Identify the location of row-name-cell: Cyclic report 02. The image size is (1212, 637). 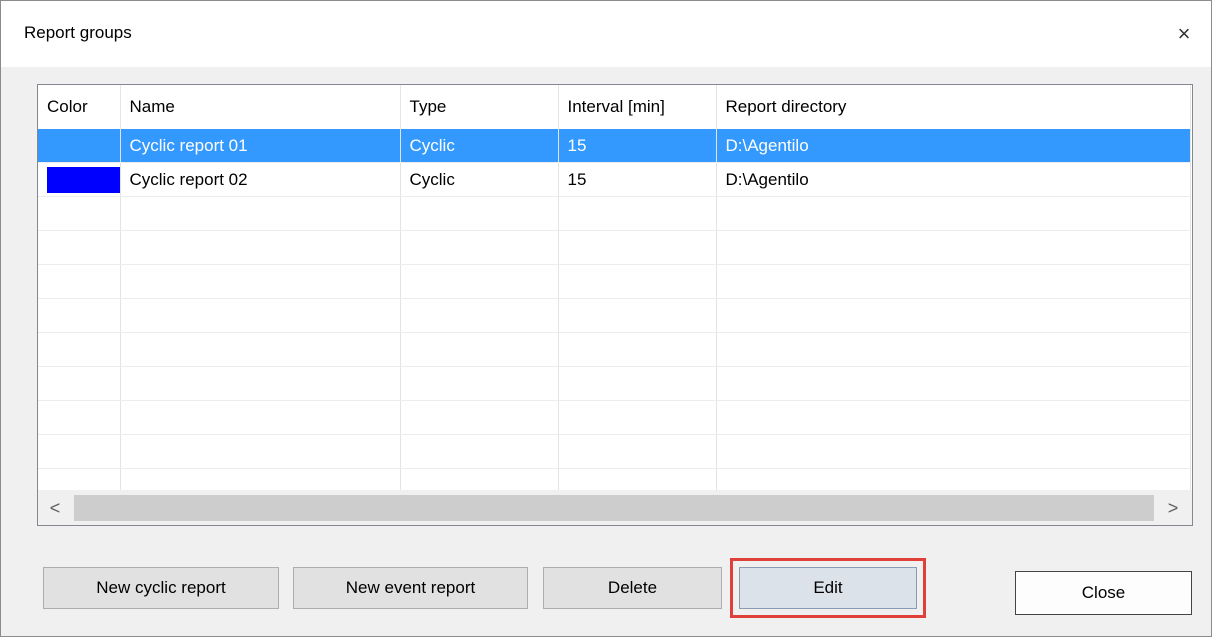
(260, 179).